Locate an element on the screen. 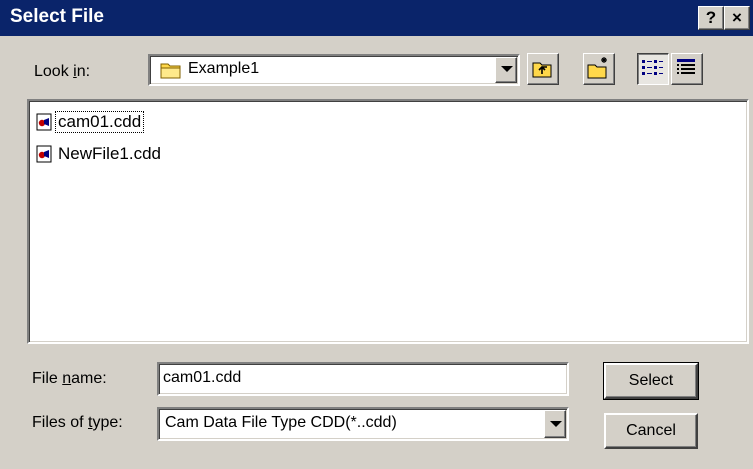 This screenshot has width=753, height=469. look-in-dropdown-button is located at coordinates (506, 70).